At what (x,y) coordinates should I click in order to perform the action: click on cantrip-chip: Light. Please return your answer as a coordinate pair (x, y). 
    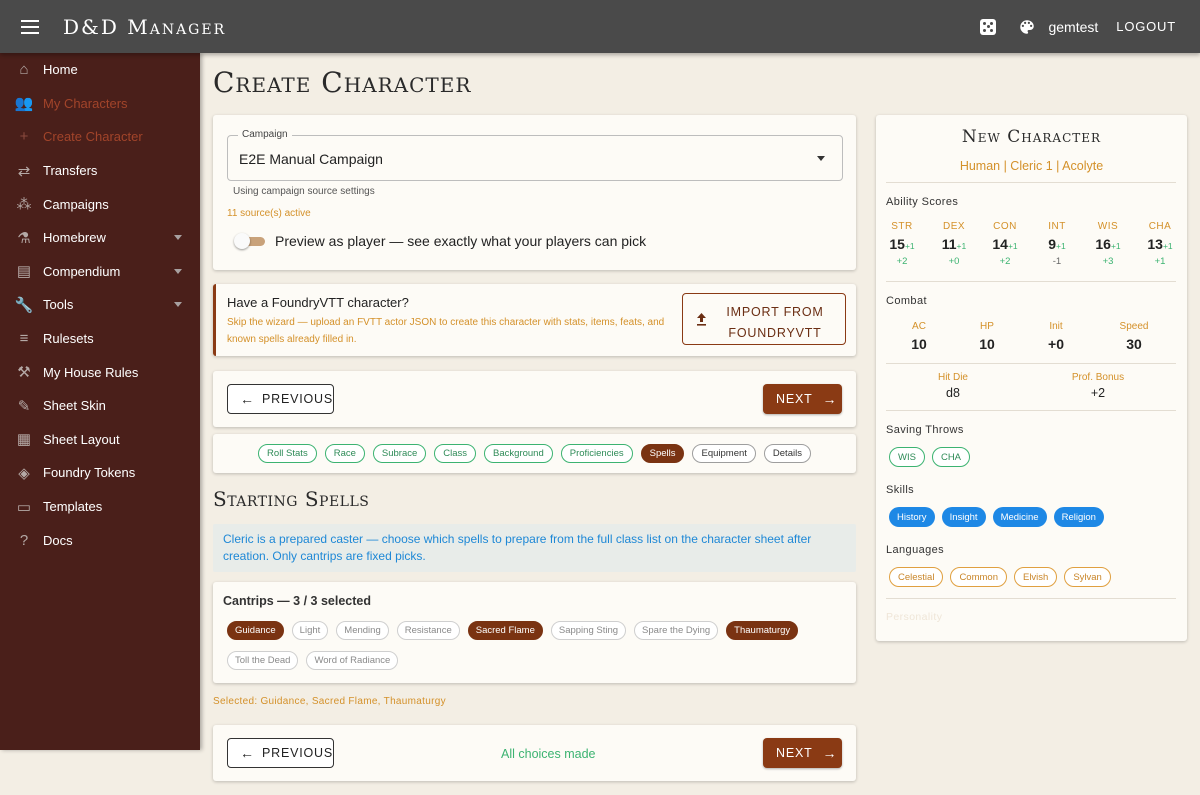
    Looking at the image, I should click on (310, 630).